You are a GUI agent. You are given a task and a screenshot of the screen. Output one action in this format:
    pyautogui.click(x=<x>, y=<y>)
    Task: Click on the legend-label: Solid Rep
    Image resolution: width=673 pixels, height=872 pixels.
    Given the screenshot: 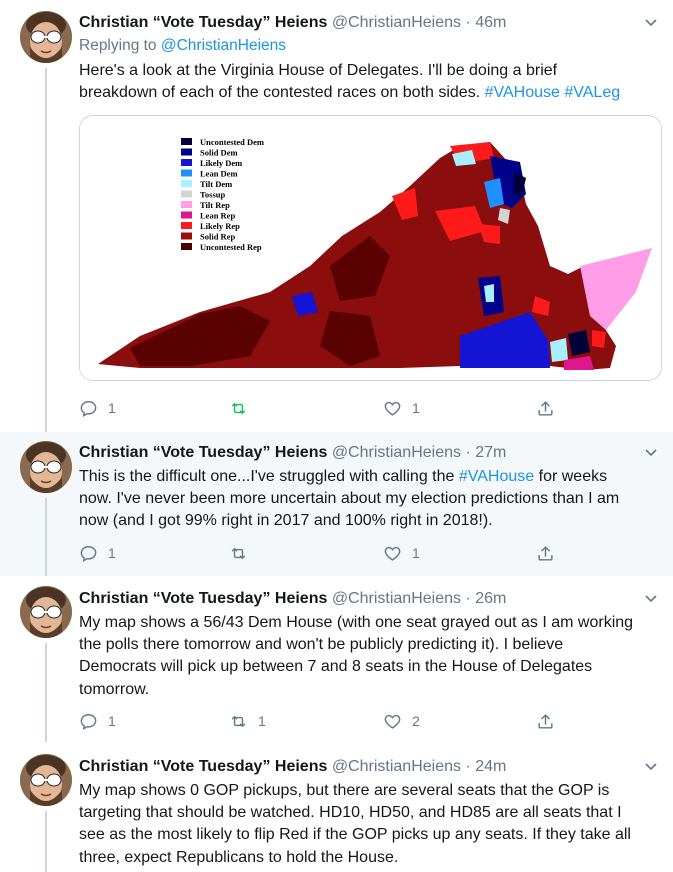 What is the action you would take?
    pyautogui.click(x=217, y=237)
    